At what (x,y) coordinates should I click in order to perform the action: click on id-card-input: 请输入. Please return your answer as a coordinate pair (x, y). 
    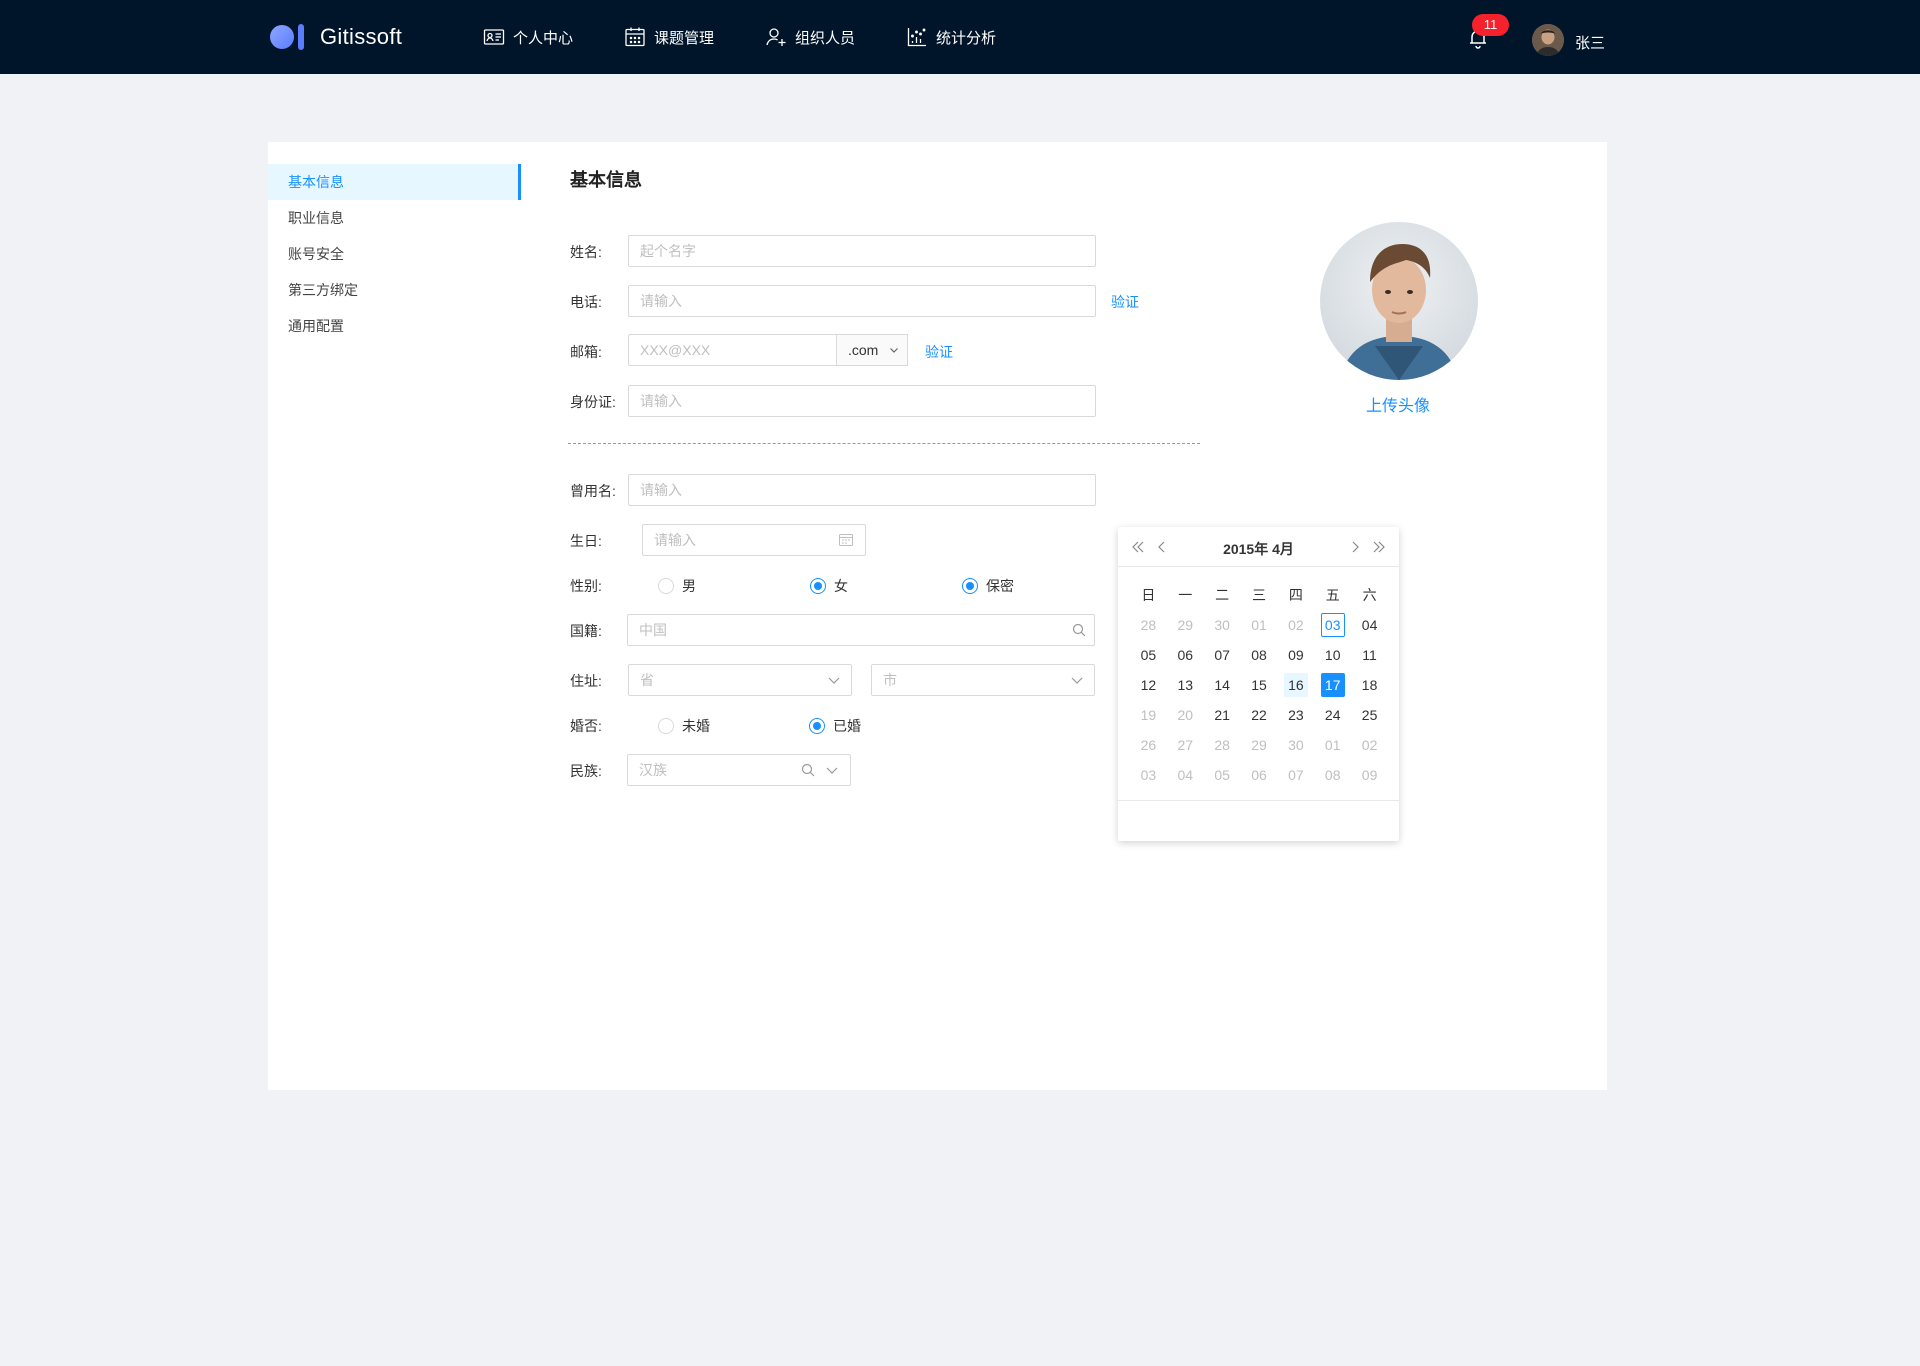
    Looking at the image, I should click on (862, 401).